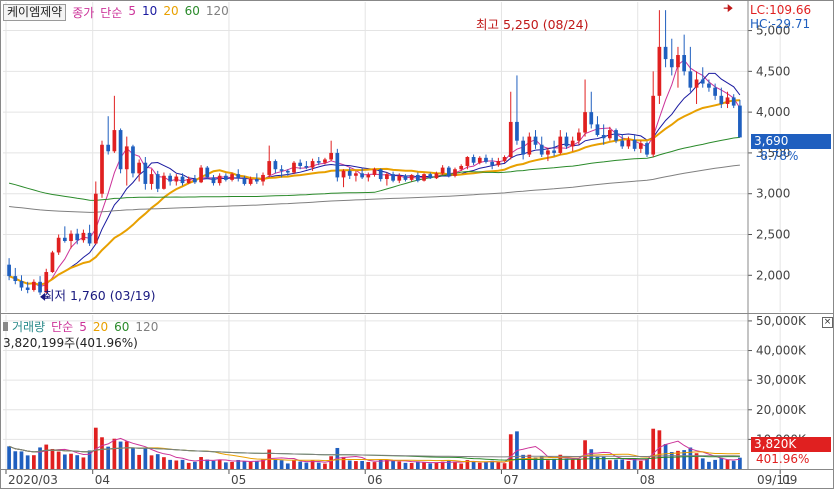  I want to click on price-legend: 케이엠제약 종가 단순 5 10 20 60 120, so click(116, 12).